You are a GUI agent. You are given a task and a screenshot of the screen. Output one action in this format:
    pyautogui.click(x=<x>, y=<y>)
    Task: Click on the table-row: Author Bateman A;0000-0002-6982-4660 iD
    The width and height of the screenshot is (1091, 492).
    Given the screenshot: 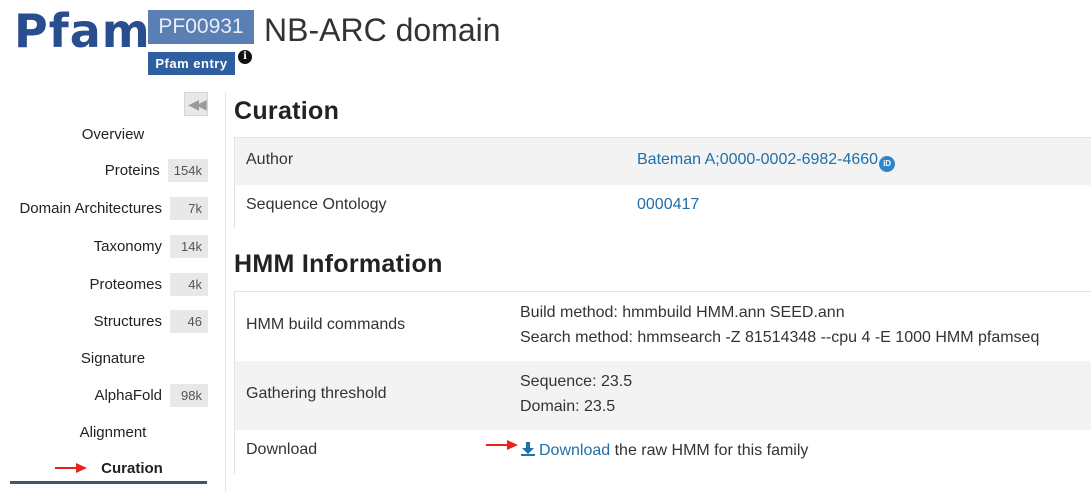 What is the action you would take?
    pyautogui.click(x=663, y=161)
    